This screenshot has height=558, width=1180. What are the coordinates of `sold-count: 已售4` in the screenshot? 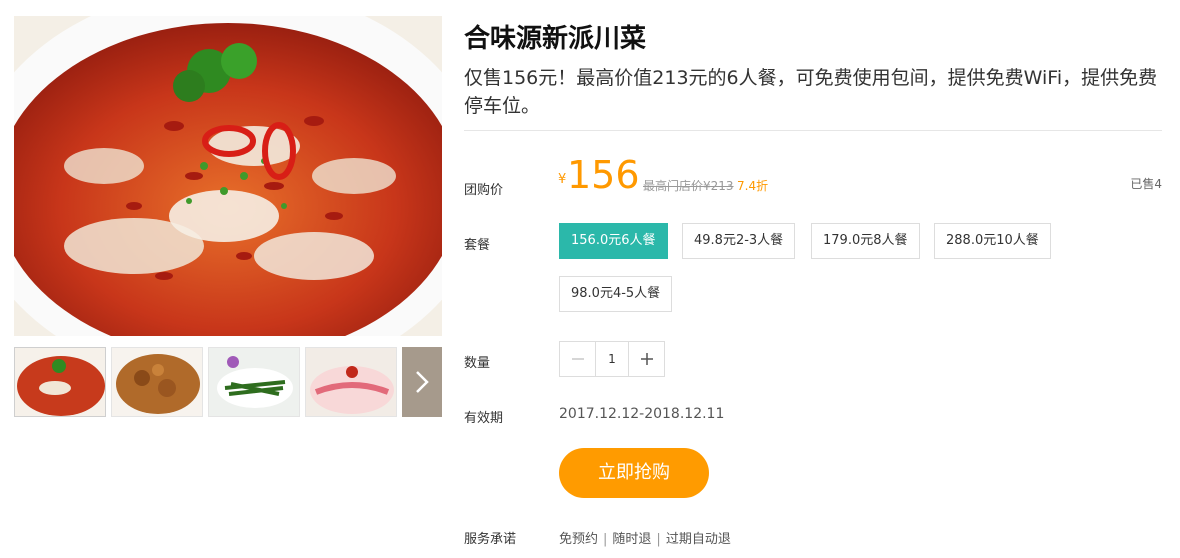 It's located at (1146, 184).